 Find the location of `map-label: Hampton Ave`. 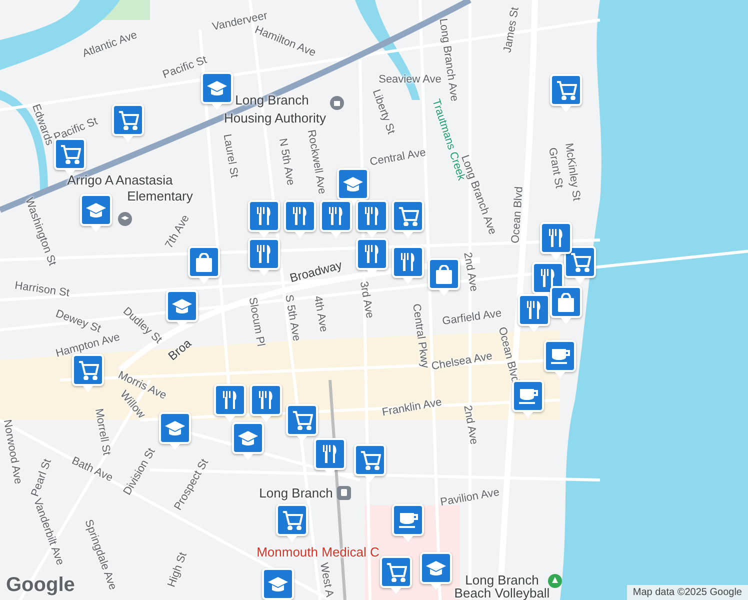

map-label: Hampton Ave is located at coordinates (88, 346).